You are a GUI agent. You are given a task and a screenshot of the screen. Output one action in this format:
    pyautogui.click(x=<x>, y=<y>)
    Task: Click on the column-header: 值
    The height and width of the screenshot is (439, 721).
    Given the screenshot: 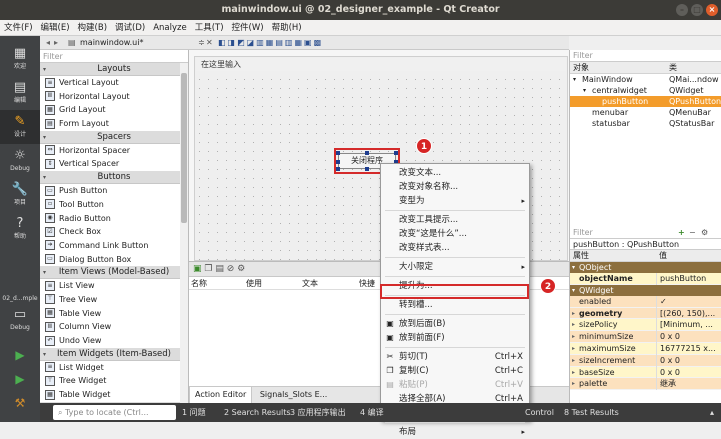 What is the action you would take?
    pyautogui.click(x=663, y=256)
    